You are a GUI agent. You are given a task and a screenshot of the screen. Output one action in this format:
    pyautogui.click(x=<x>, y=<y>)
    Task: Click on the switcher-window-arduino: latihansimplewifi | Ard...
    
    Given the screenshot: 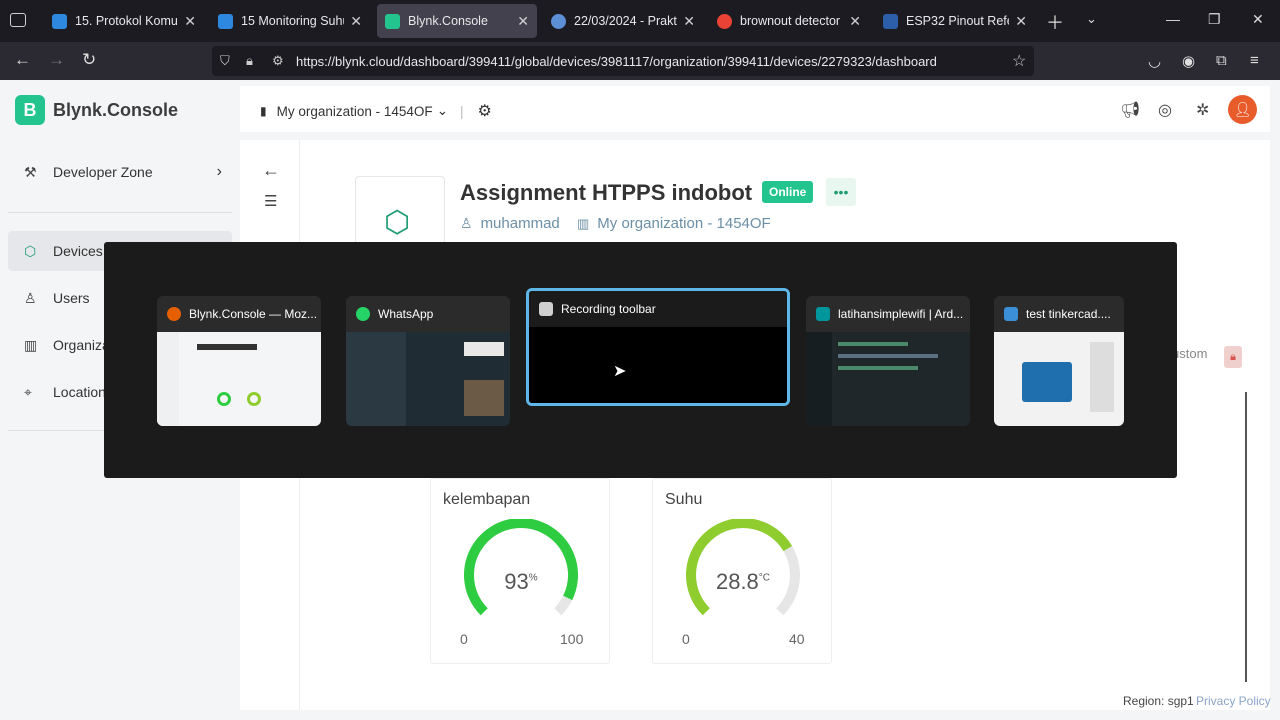 What is the action you would take?
    pyautogui.click(x=888, y=361)
    